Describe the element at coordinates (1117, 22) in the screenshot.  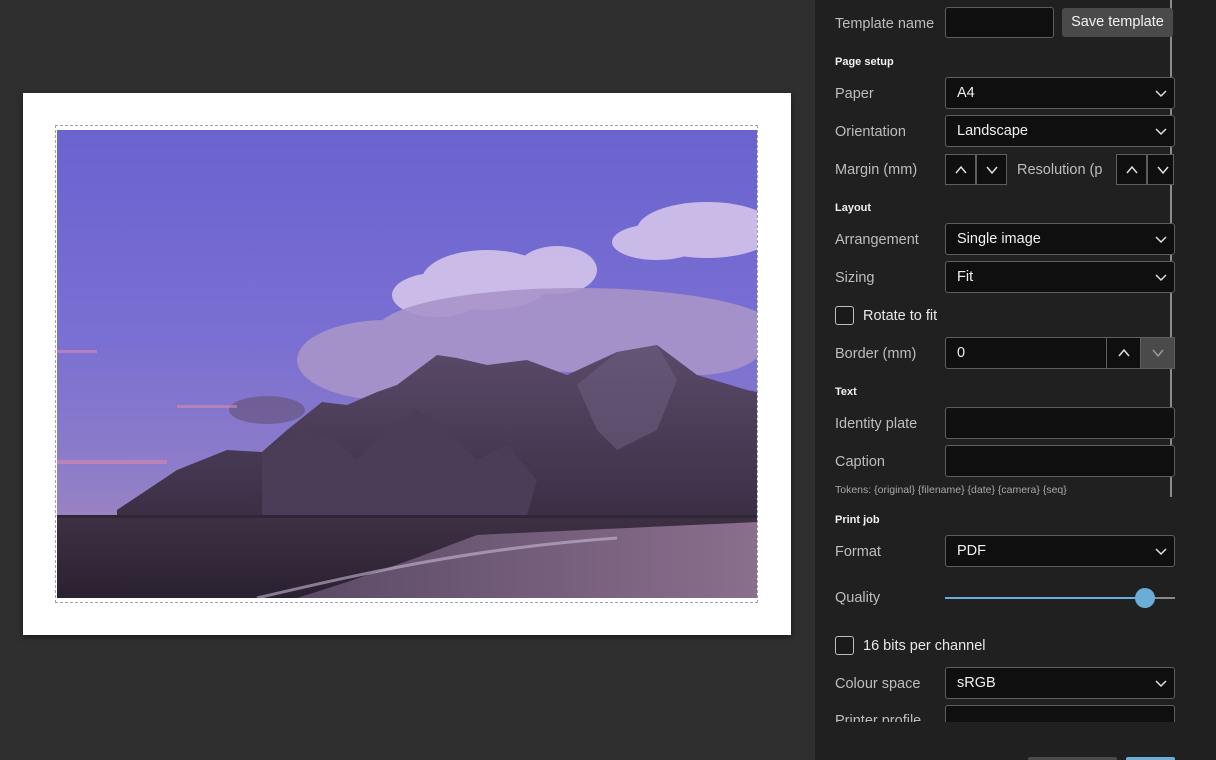
I see `save-template-button: Save template` at that location.